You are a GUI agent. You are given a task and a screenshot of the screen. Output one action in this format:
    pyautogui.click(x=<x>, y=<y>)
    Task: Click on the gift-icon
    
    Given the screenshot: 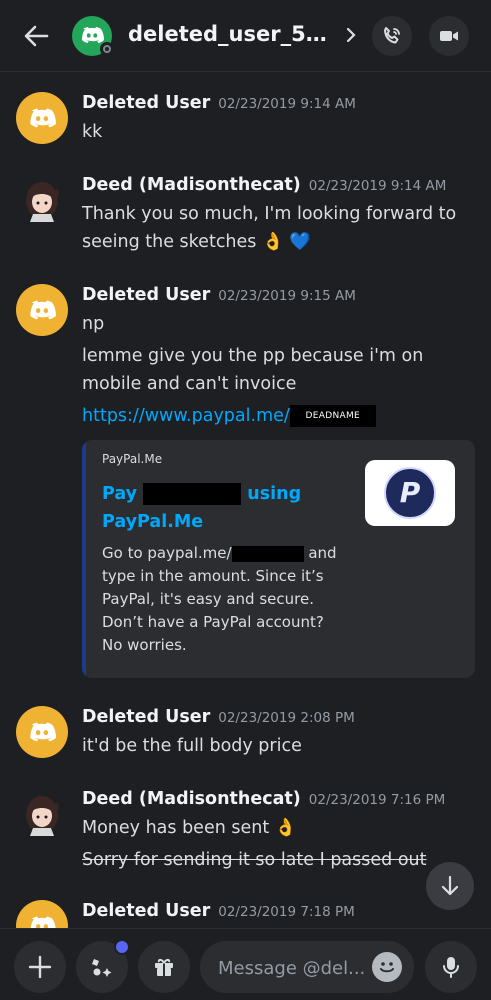 What is the action you would take?
    pyautogui.click(x=164, y=967)
    